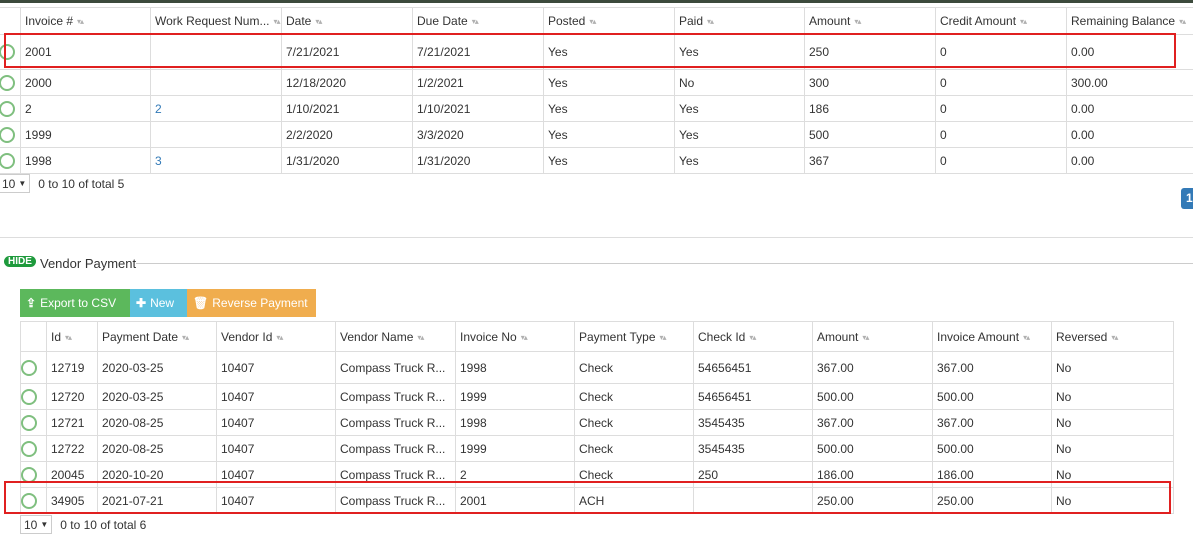  Describe the element at coordinates (312, 109) in the screenshot. I see `cell-value: 1/10/2021` at that location.